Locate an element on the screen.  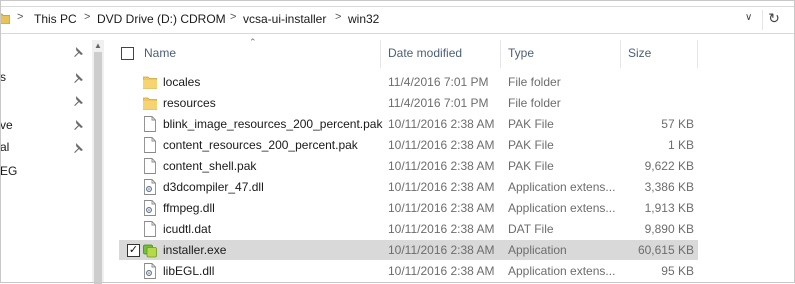
breadcrumb-win32: win32 is located at coordinates (363, 19).